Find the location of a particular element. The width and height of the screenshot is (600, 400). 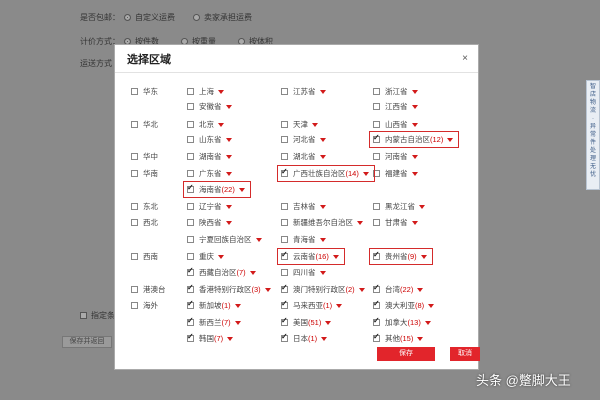

province-item: 河北省 is located at coordinates (303, 139).